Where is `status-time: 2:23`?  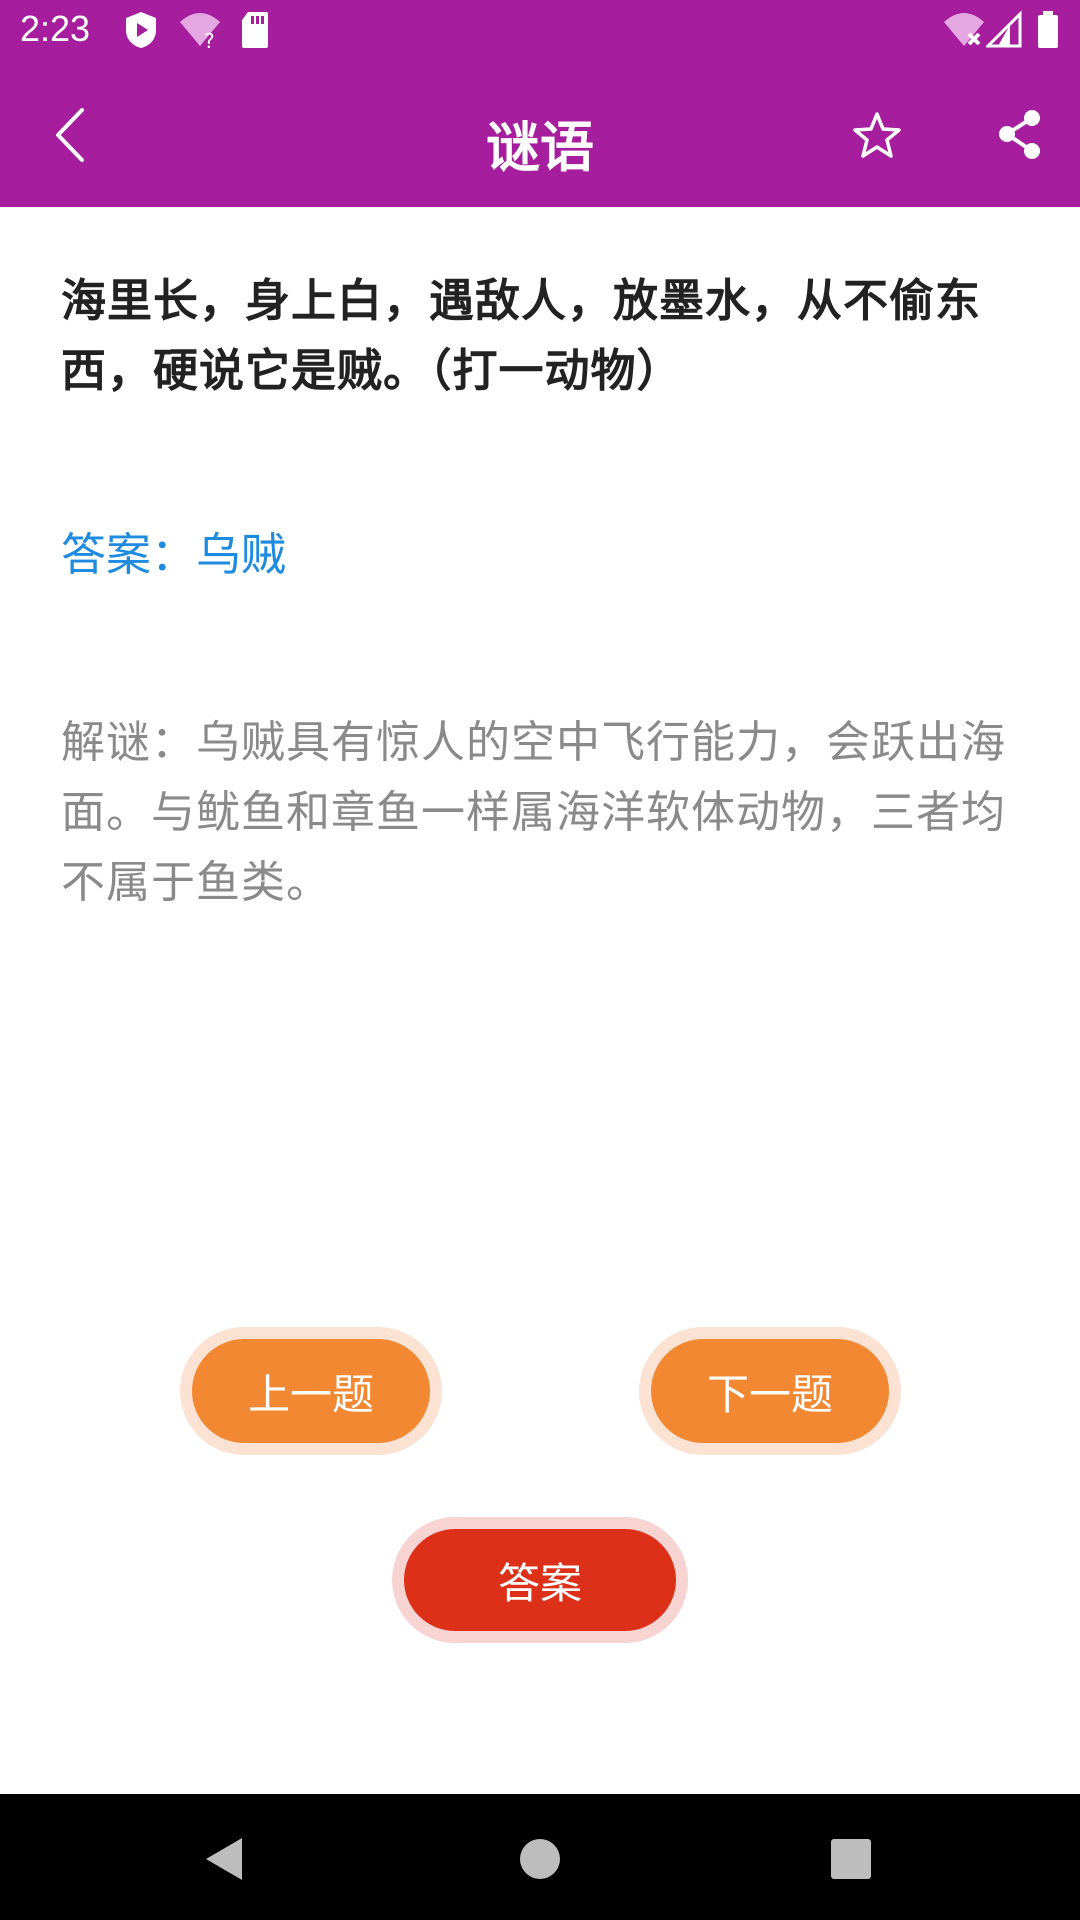
status-time: 2:23 is located at coordinates (55, 28).